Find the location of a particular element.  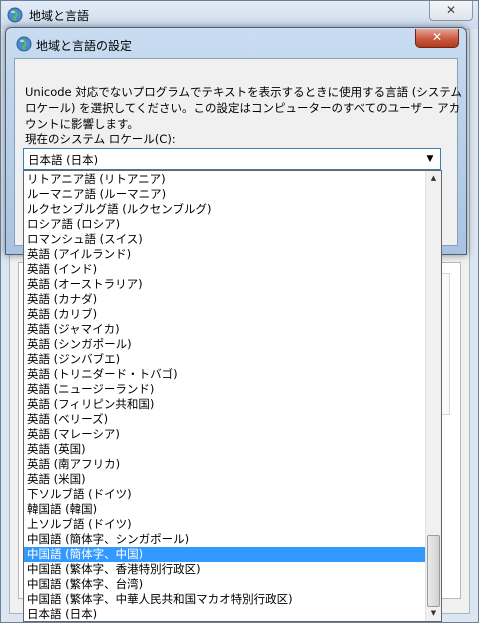

dropdown-item: 中国語 (繁体字、中華人民共和国マカオ特別行政区) is located at coordinates (224, 599).